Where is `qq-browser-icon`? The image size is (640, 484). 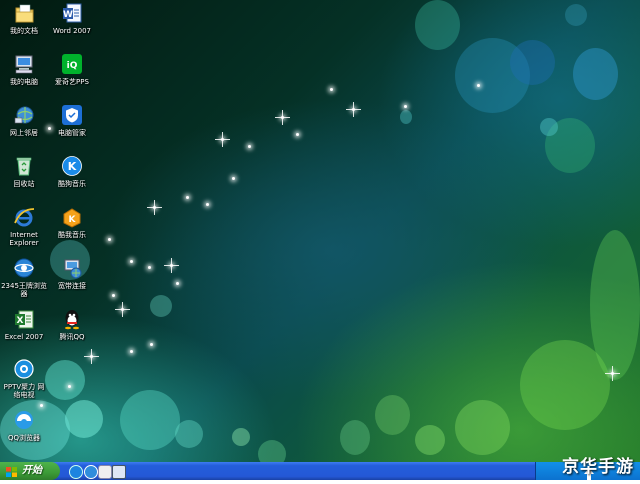
qq-browser-icon is located at coordinates (24, 420).